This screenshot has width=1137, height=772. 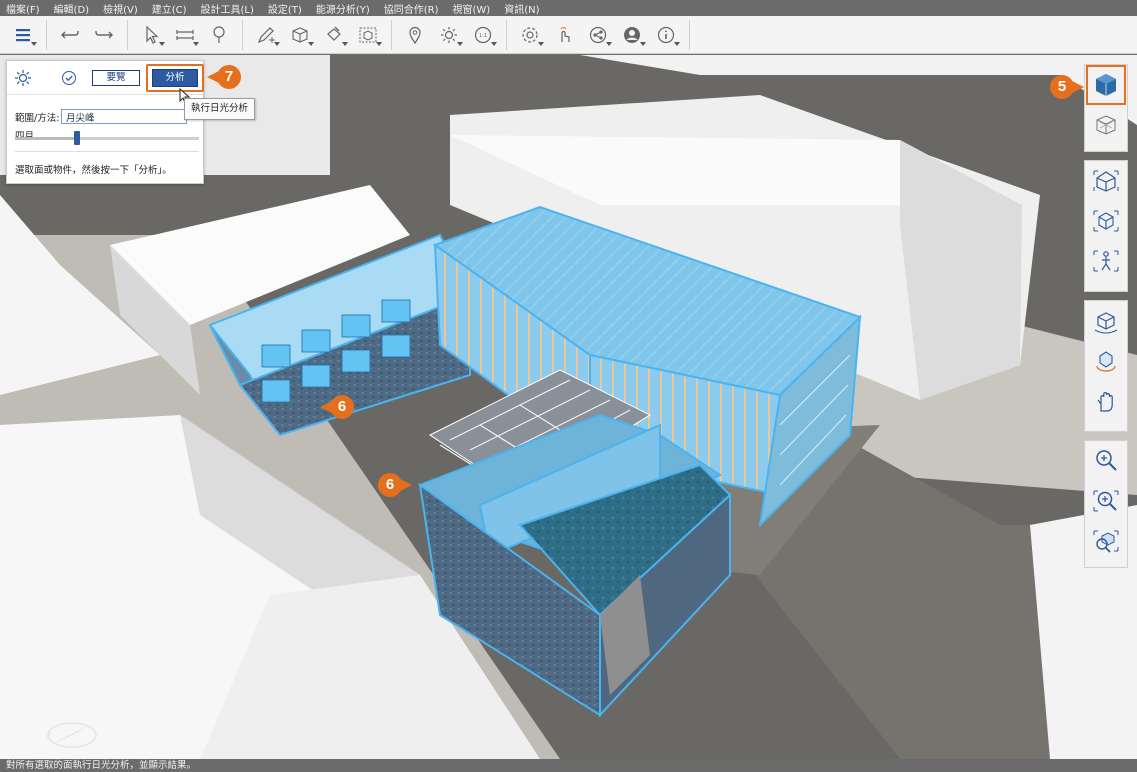 I want to click on orbit-button, so click(x=1106, y=321).